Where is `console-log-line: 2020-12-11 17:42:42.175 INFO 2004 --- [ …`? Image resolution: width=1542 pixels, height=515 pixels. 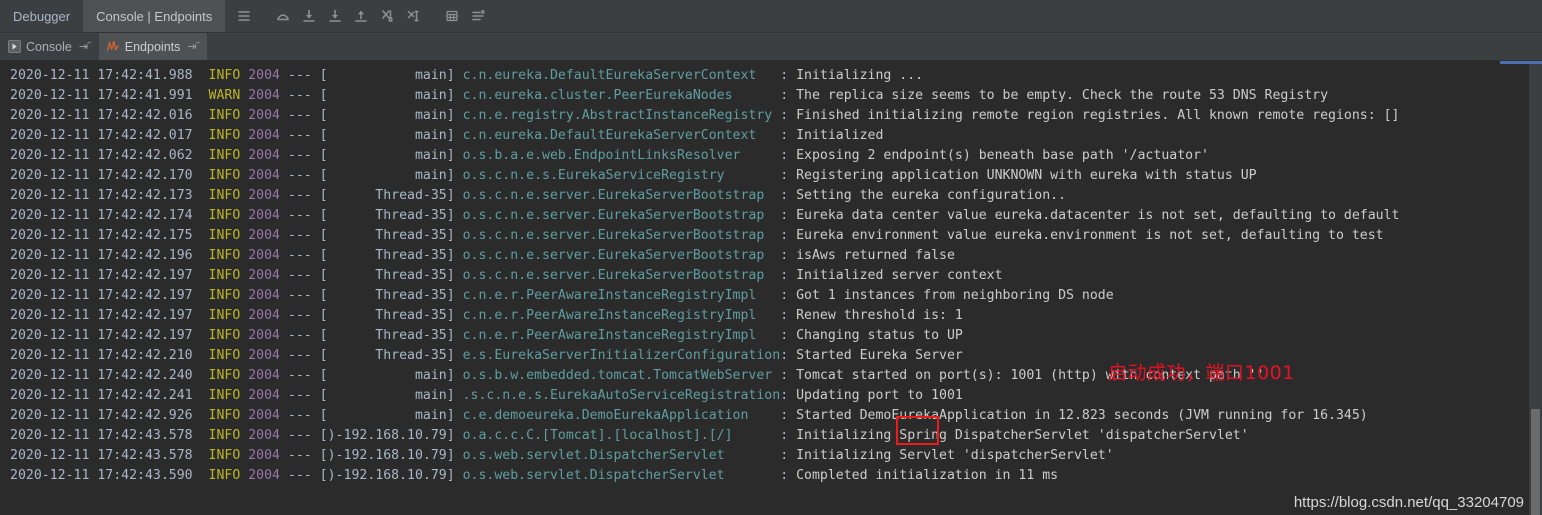
console-log-line: 2020-12-11 17:42:42.175 INFO 2004 --- [ … is located at coordinates (697, 235).